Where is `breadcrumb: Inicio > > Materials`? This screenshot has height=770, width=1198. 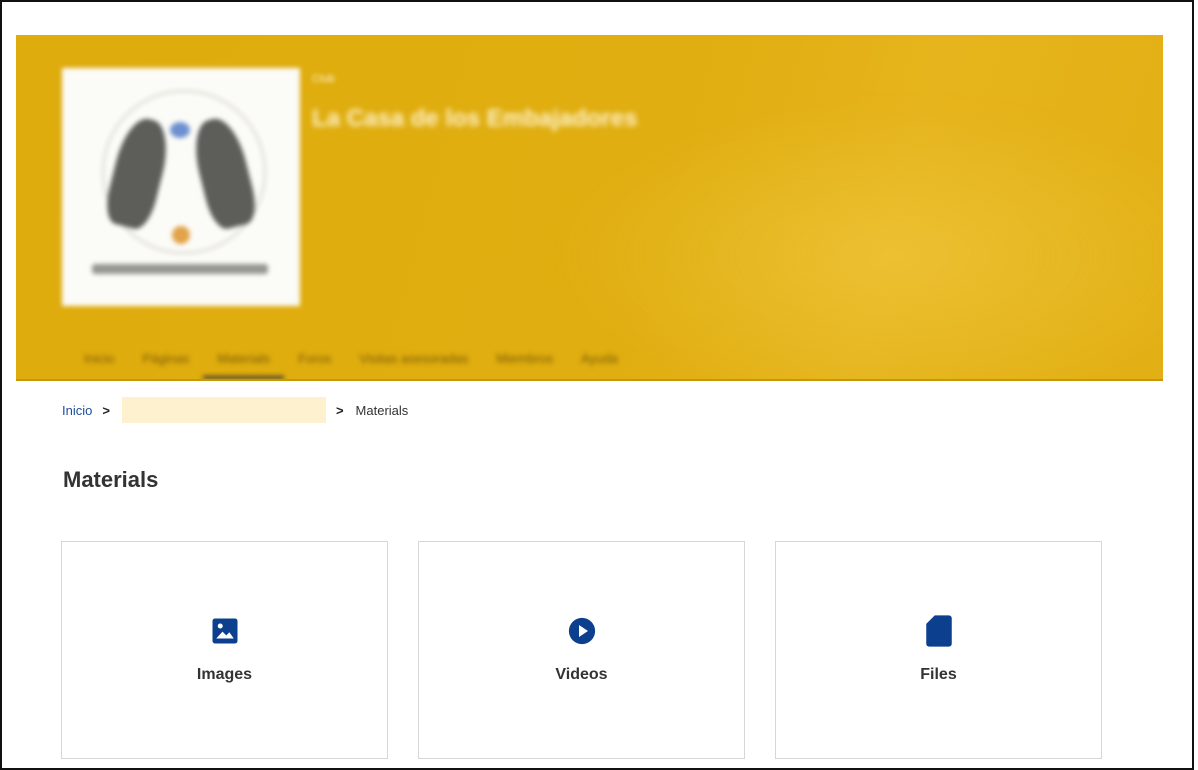 breadcrumb: Inicio > > Materials is located at coordinates (235, 410).